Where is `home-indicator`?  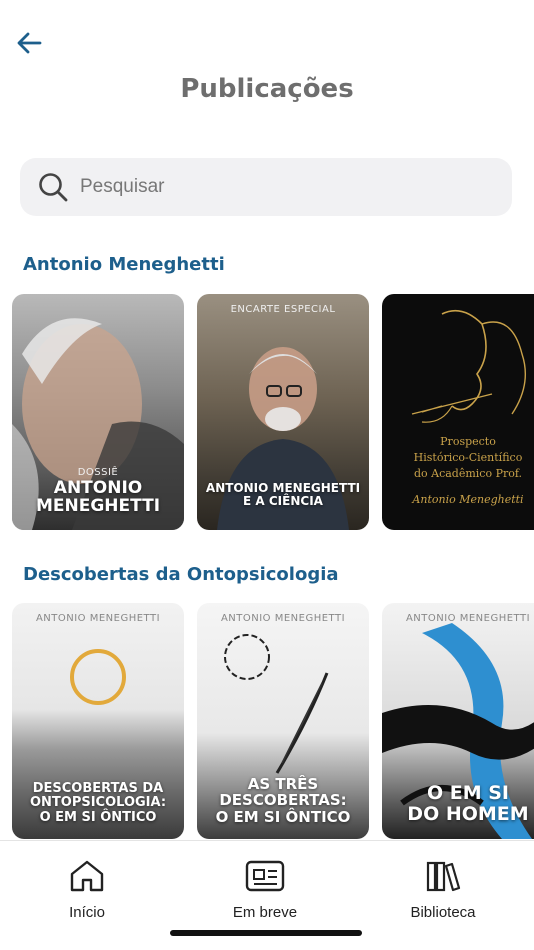
home-indicator is located at coordinates (266, 933).